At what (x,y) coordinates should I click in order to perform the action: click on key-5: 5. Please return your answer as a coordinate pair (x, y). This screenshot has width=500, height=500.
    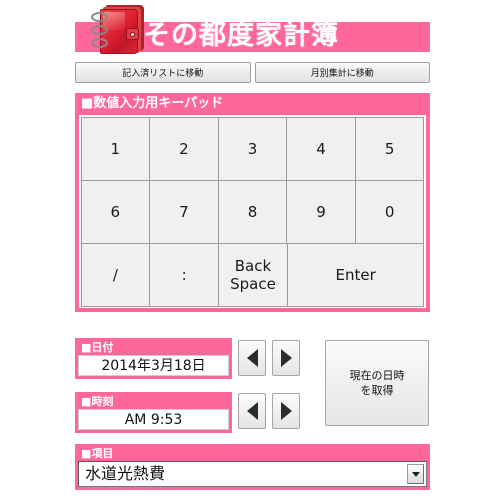
    Looking at the image, I should click on (389, 148).